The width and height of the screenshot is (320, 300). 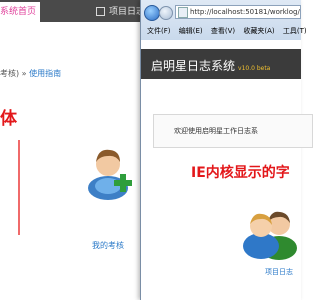 I want to click on address-url: http://localhost:50181/worklog/w, so click(x=245, y=12).